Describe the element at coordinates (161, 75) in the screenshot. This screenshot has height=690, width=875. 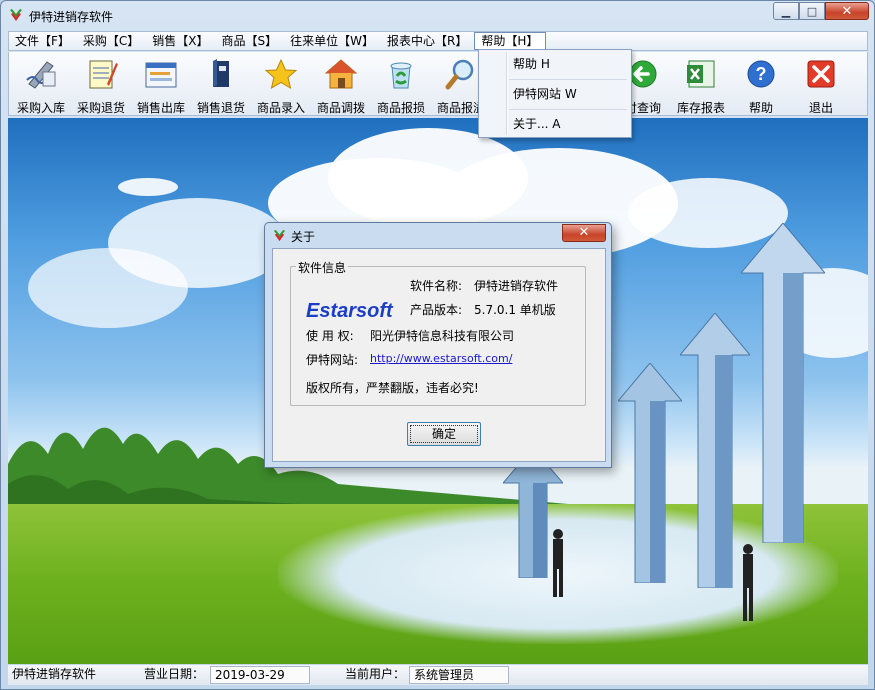
I see `document-form-icon` at that location.